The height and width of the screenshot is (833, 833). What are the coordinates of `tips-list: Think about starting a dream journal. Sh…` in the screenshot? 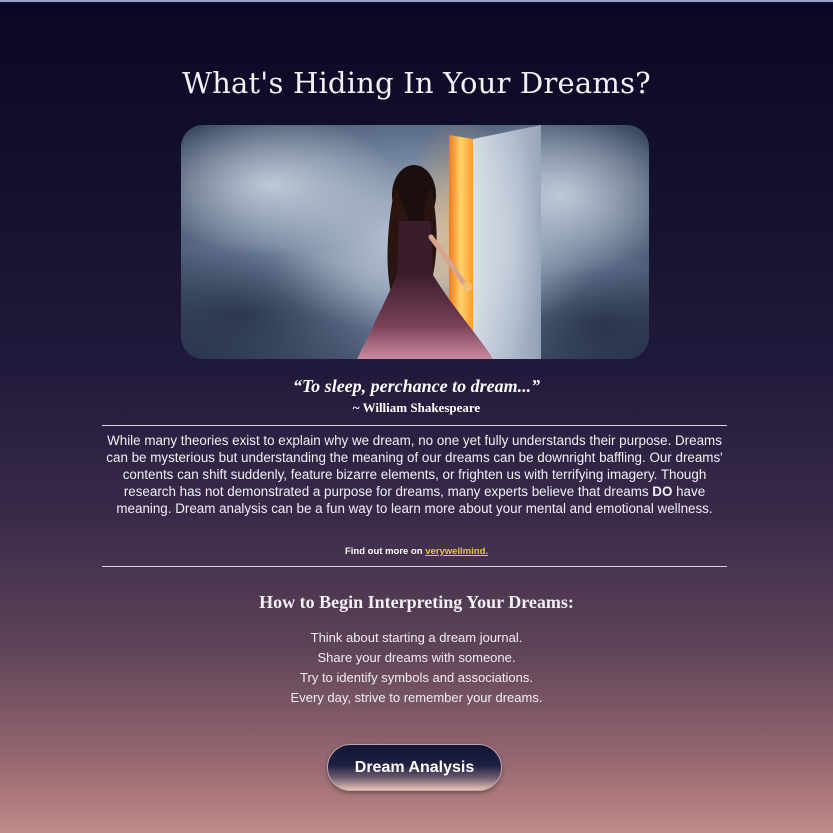 It's located at (416, 668).